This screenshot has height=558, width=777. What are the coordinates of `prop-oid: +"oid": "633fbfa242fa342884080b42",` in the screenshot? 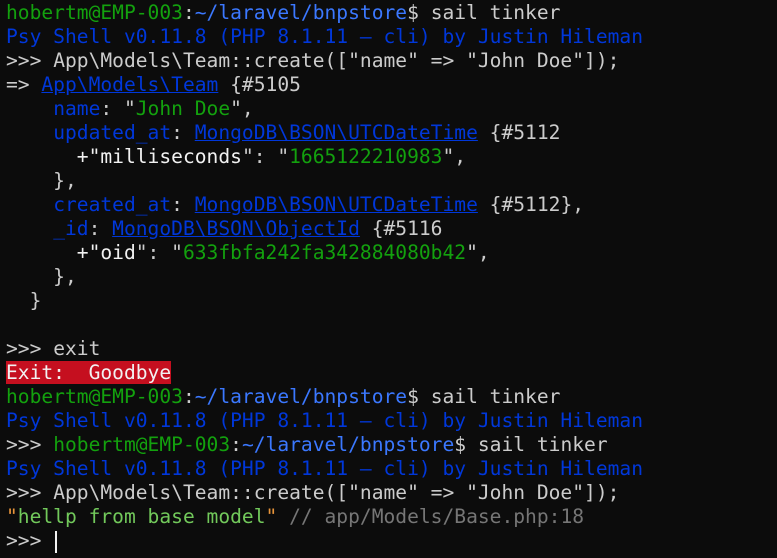 It's located at (283, 252).